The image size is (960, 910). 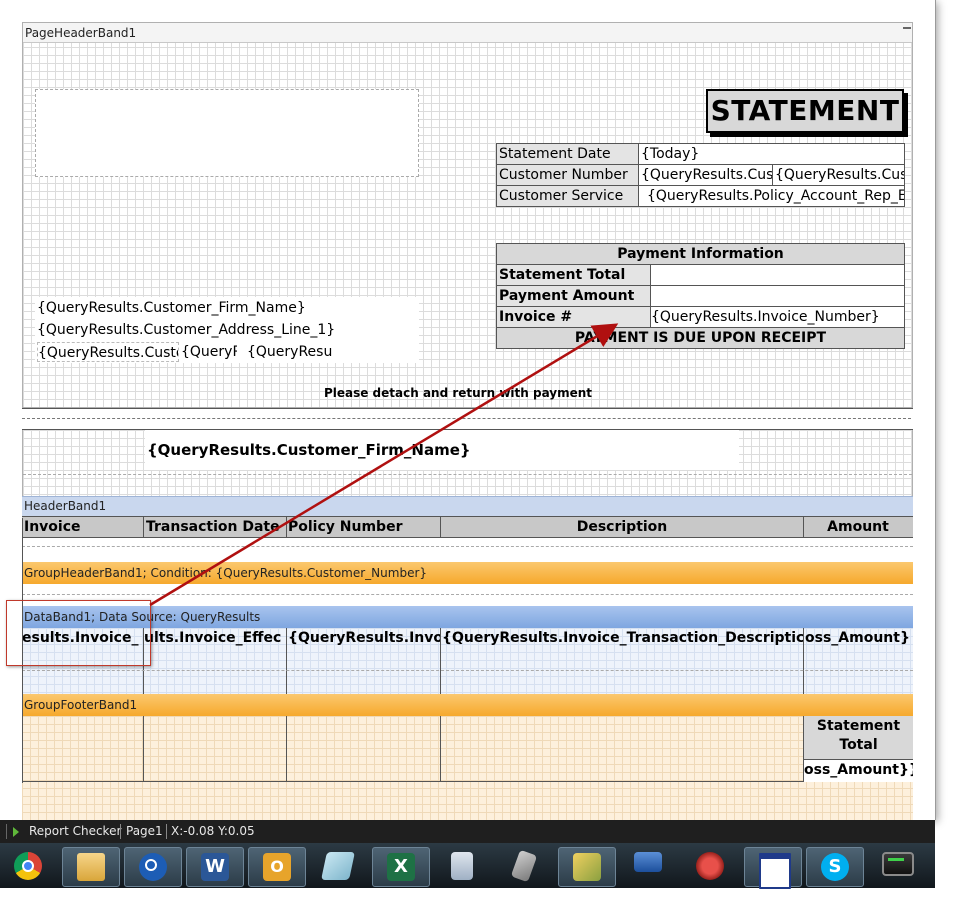 What do you see at coordinates (858, 639) in the screenshot?
I see `data-cell-amount: oss_Amount}` at bounding box center [858, 639].